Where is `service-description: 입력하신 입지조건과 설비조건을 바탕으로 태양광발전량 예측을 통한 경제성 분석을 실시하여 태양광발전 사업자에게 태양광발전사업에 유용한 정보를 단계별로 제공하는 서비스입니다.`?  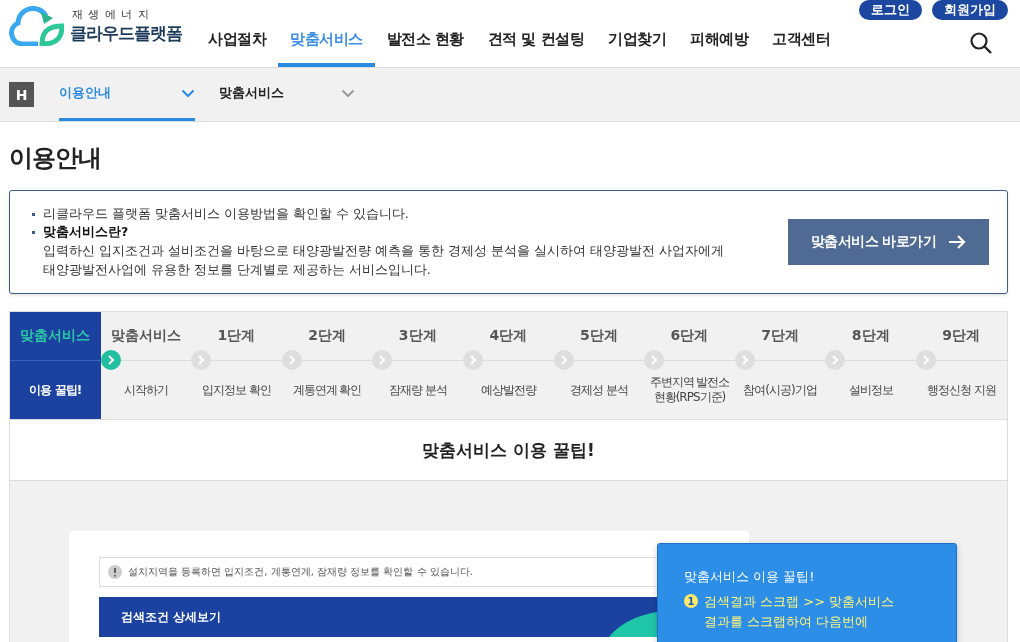 service-description: 입력하신 입지조건과 설비조건을 바탕으로 태양광발전량 예측을 통한 경제성 분석을 실시하여 태양광발전 사업자에게 태양광발전사업에 유용한 정보를 단계별로 제공하는 서비스입니다. is located at coordinates (384, 260).